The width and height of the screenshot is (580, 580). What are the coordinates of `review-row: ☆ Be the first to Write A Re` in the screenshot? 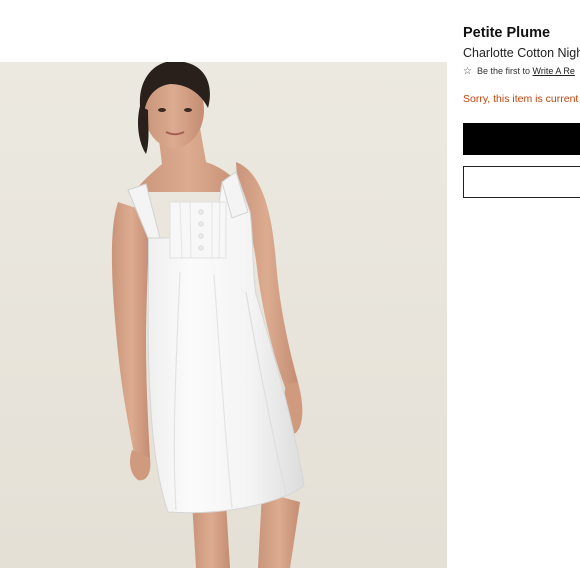 It's located at (521, 71).